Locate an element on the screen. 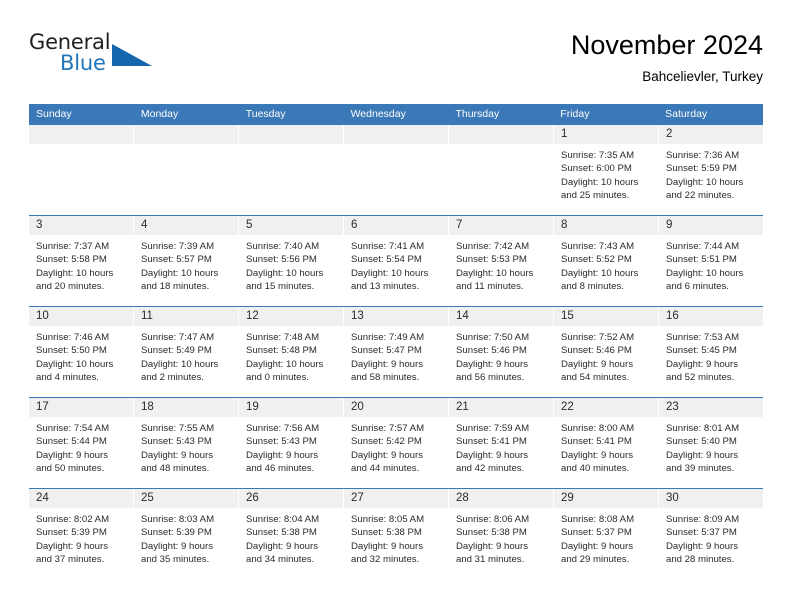 Image resolution: width=792 pixels, height=612 pixels. daylight-text-line2: and 15 minutes. is located at coordinates (280, 287).